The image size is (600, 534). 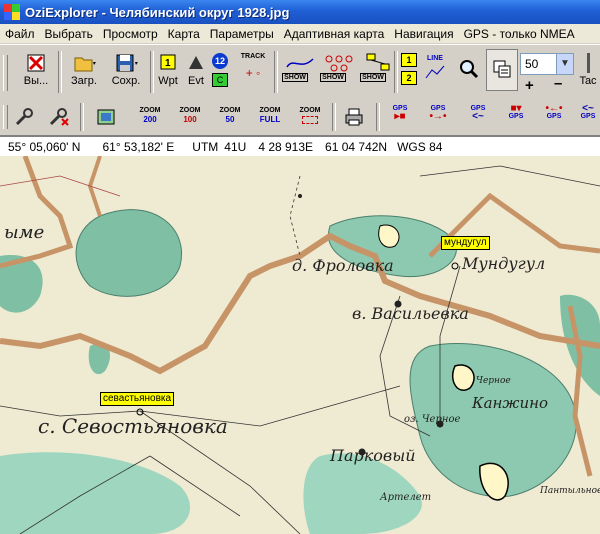 I want to click on gps-track-icon: <~, so click(x=478, y=116).